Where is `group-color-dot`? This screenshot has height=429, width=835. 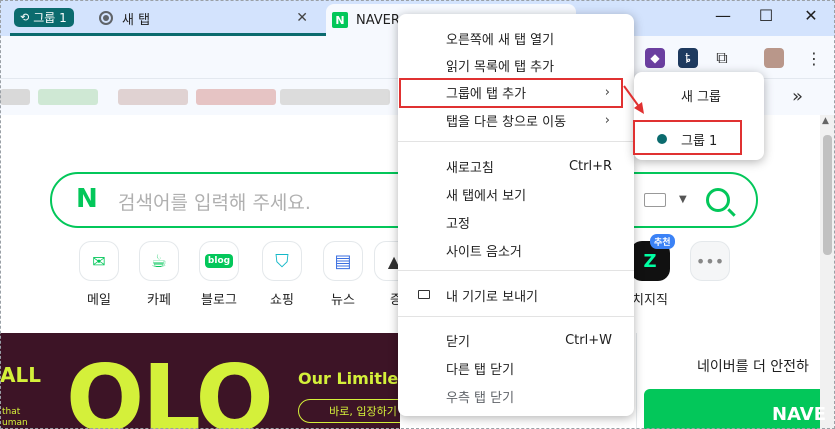 group-color-dot is located at coordinates (662, 139).